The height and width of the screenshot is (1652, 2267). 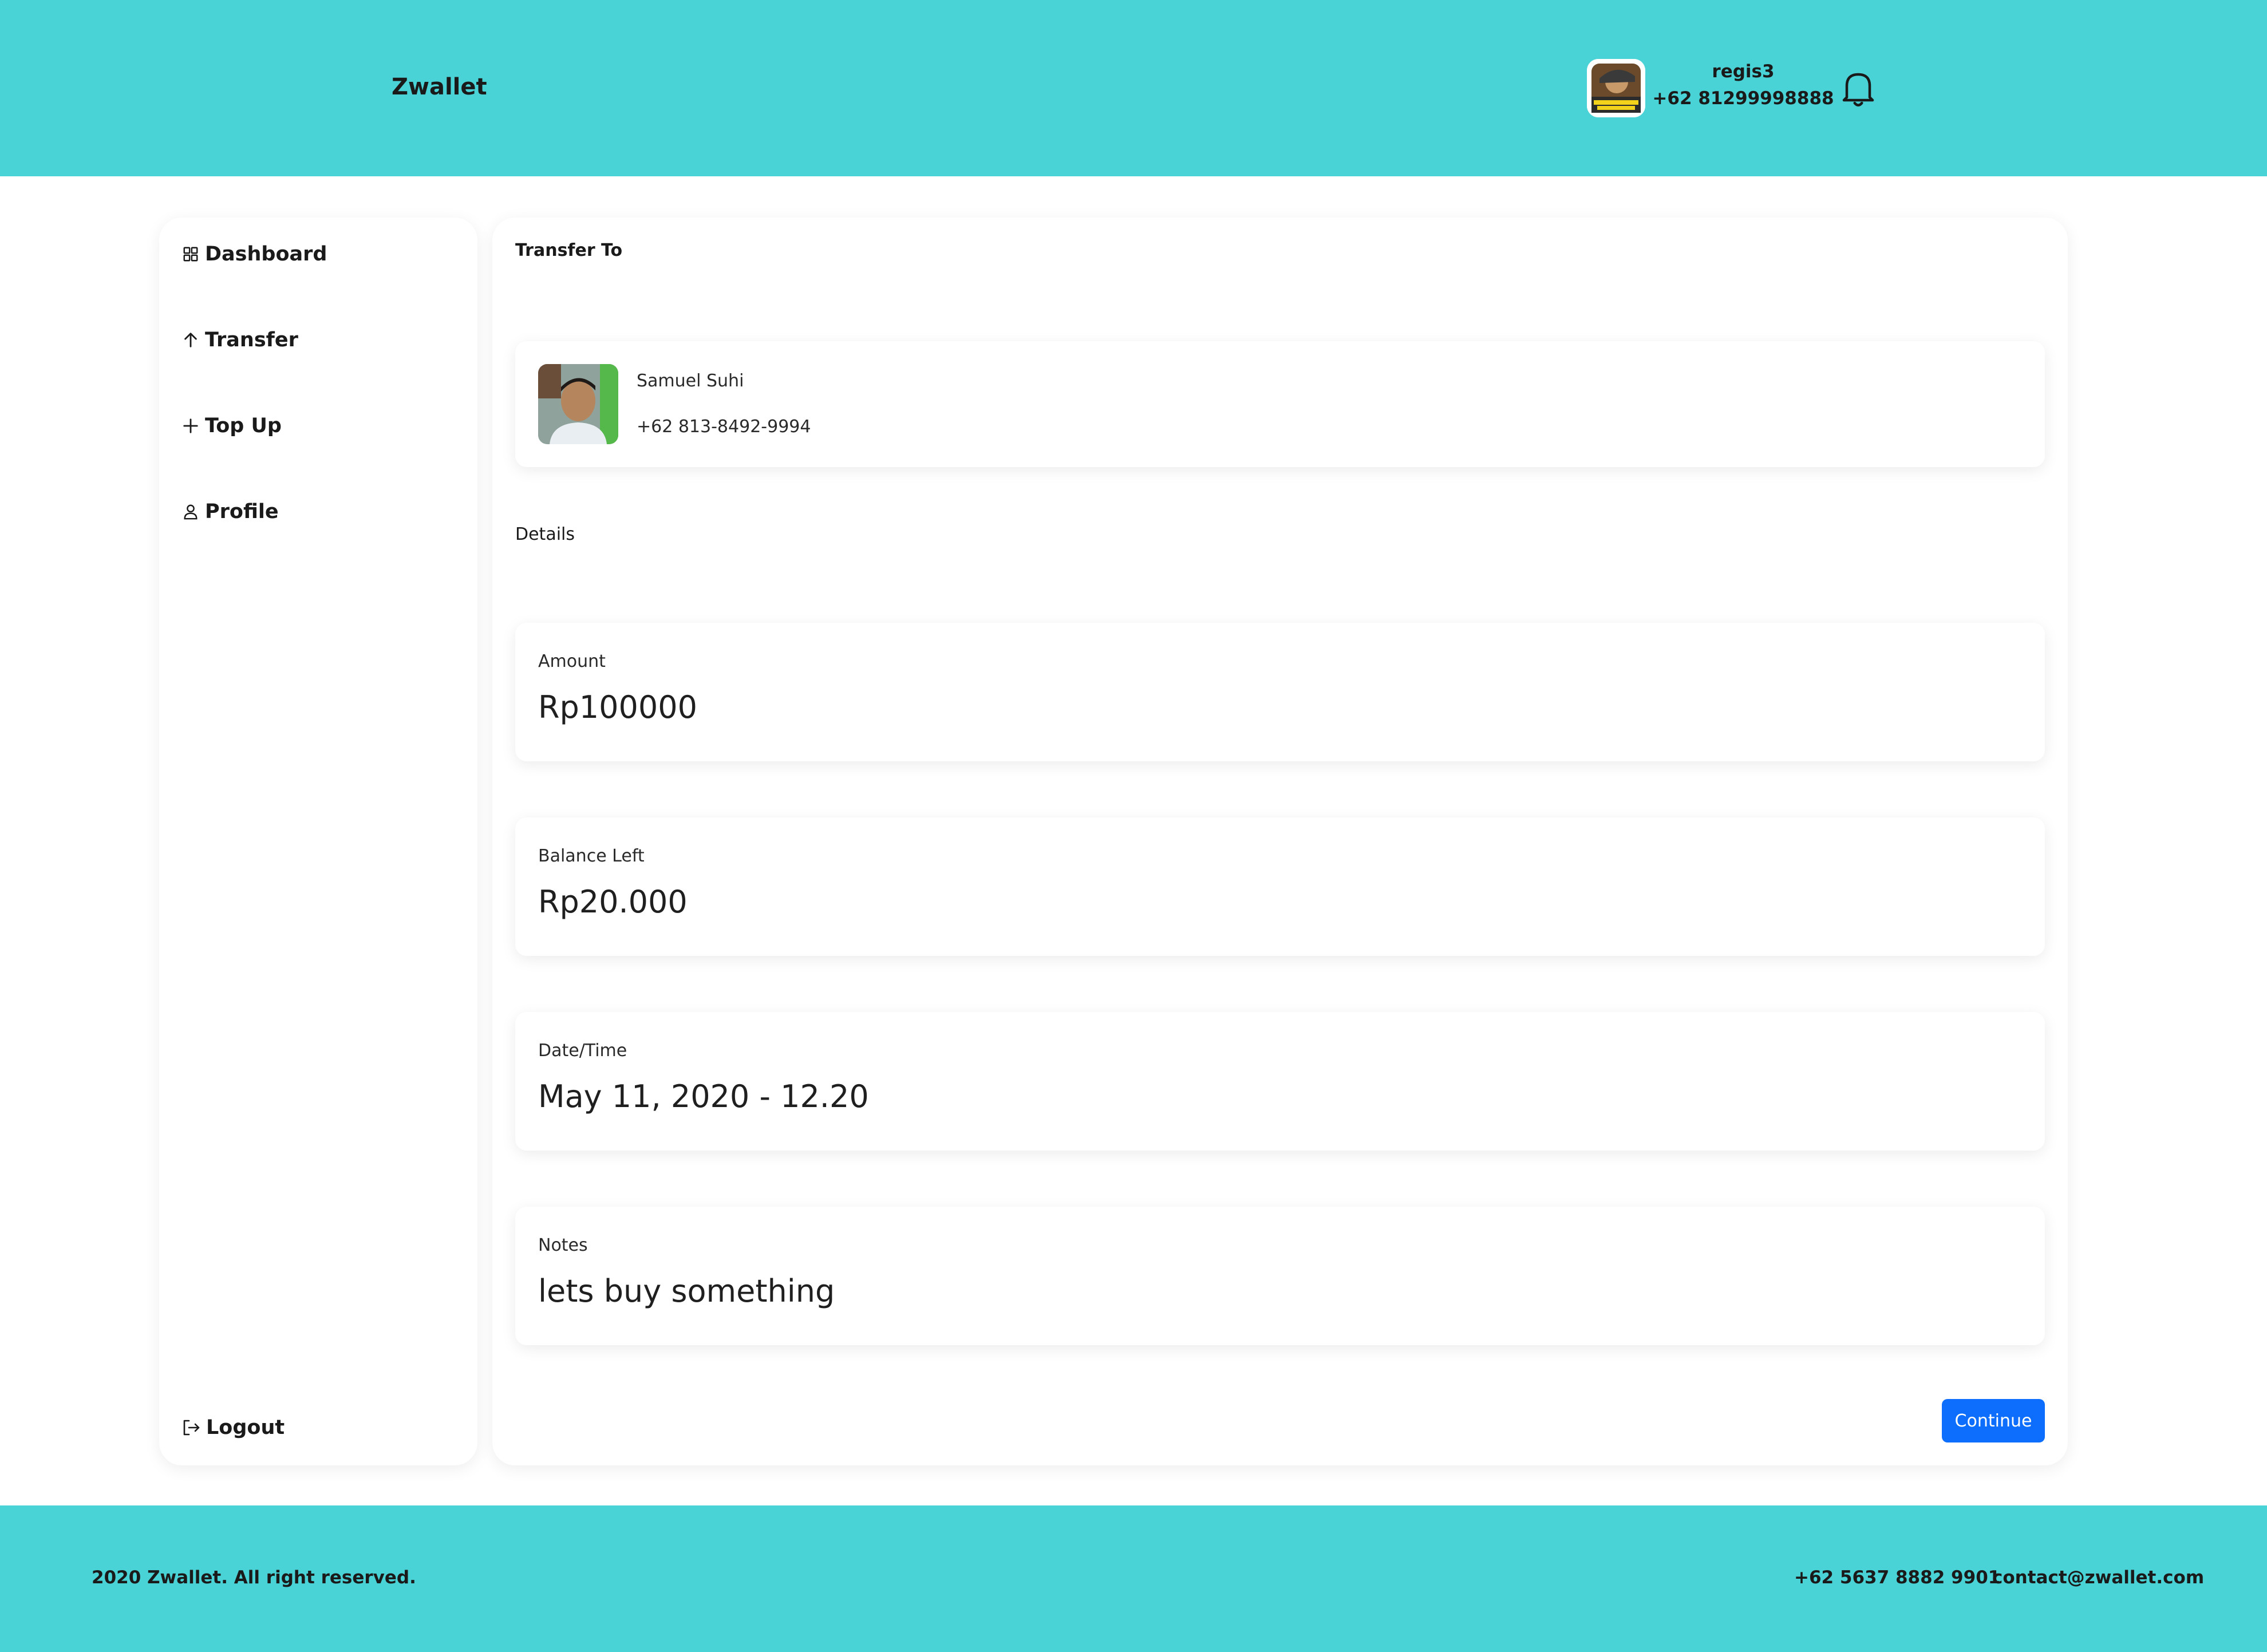 I want to click on datetime-value: May 11, 2020 - 12.20, so click(x=703, y=1096).